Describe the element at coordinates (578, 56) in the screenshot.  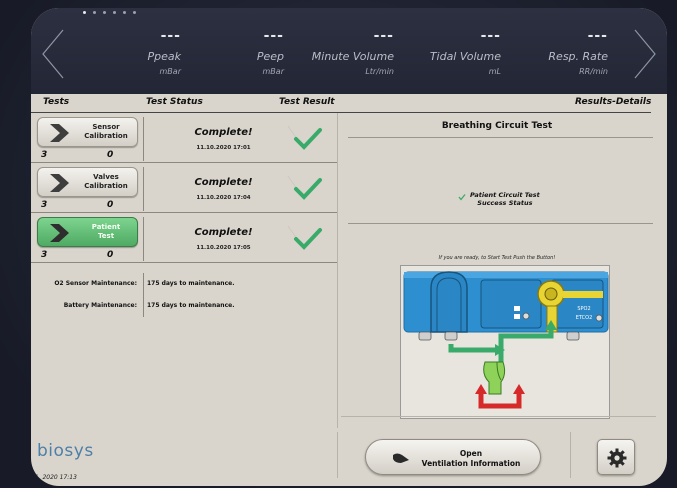
I see `metric-label: Resp. Rate` at that location.